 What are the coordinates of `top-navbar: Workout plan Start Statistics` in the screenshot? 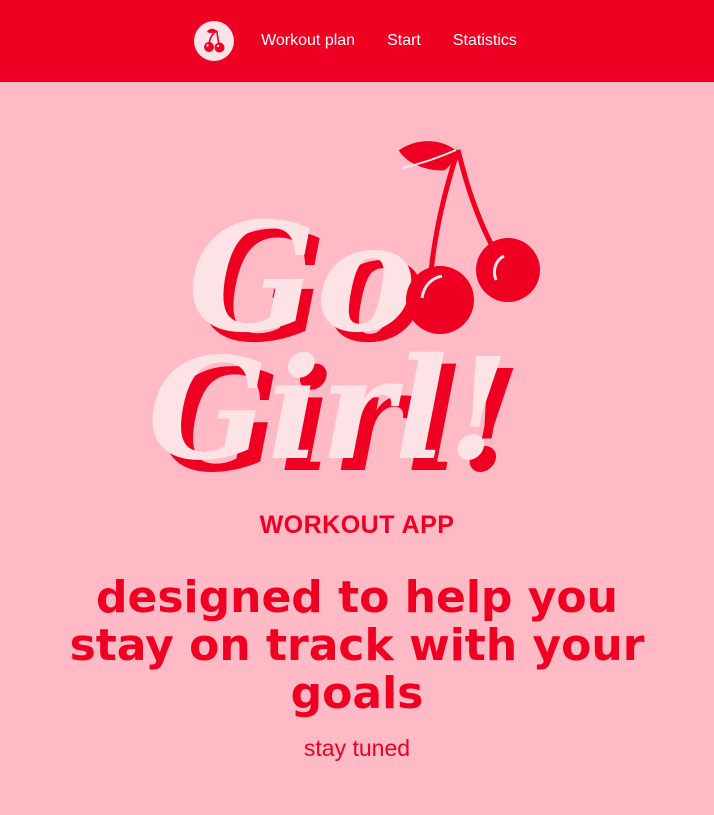 It's located at (357, 41).